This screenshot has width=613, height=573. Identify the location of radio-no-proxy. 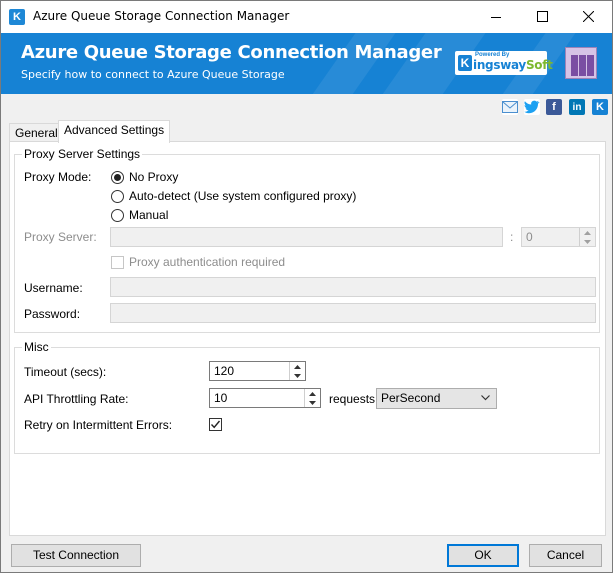
(117, 177).